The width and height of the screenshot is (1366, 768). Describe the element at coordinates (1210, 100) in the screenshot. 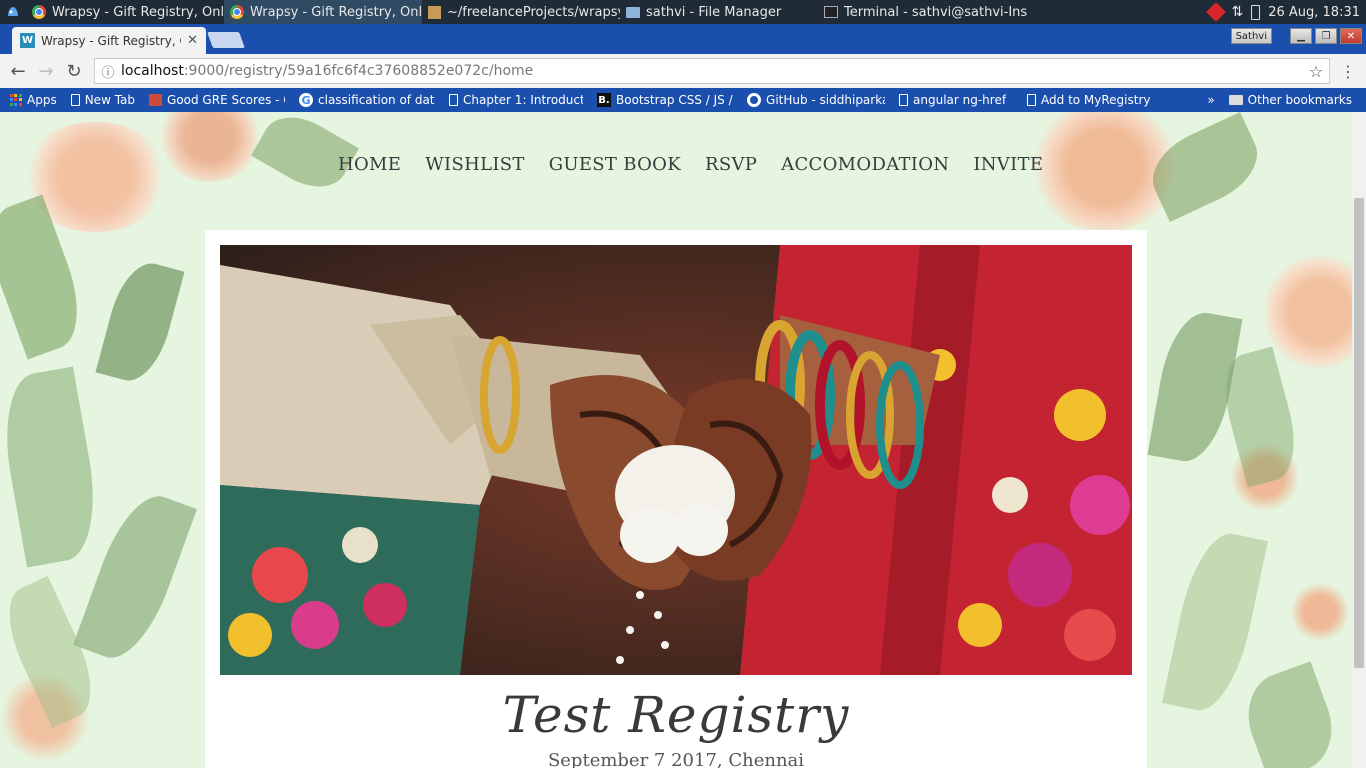

I see `bookmarks-overflow-button: »` at that location.